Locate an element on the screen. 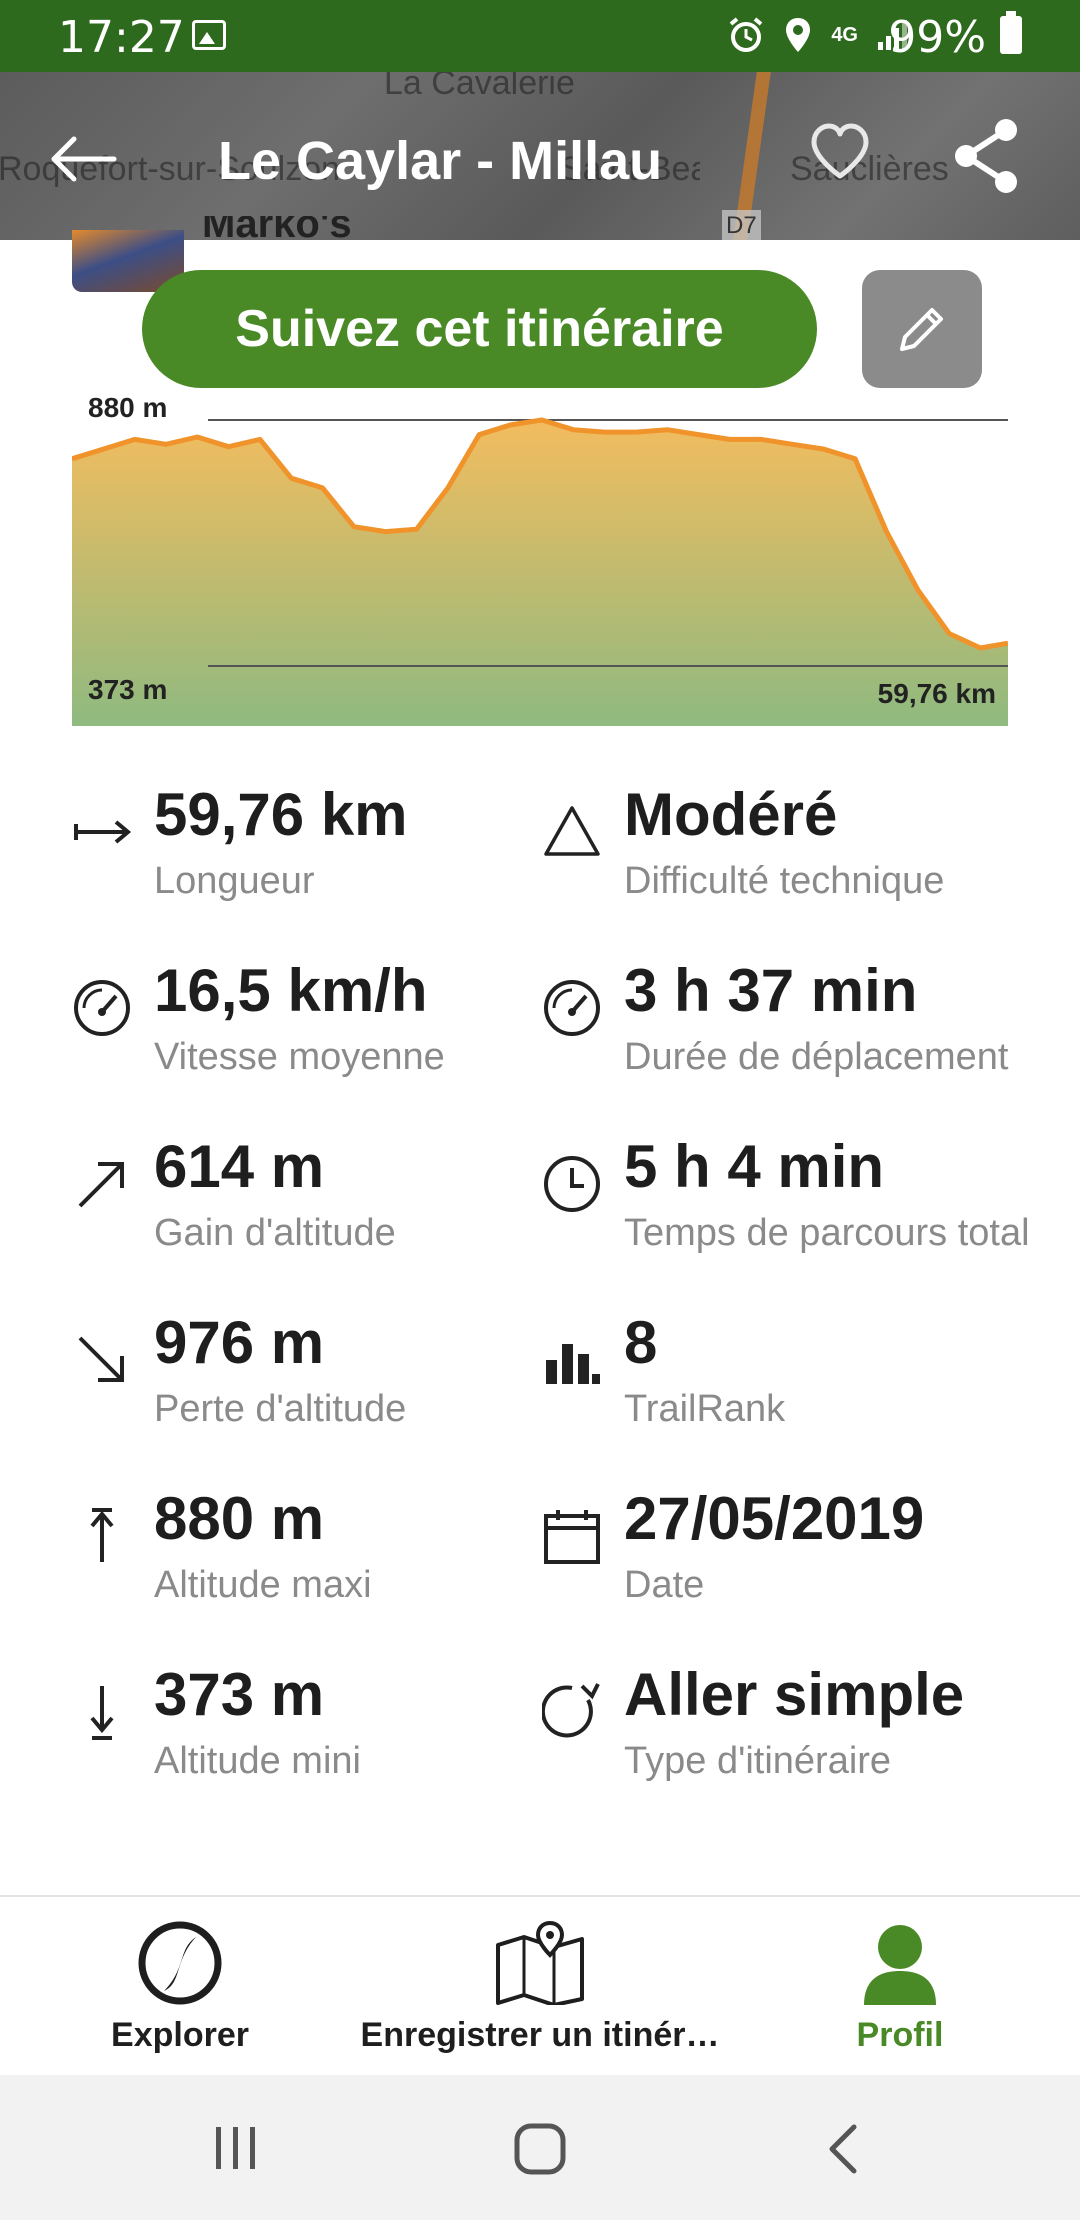  pencil-icon is located at coordinates (921, 329).